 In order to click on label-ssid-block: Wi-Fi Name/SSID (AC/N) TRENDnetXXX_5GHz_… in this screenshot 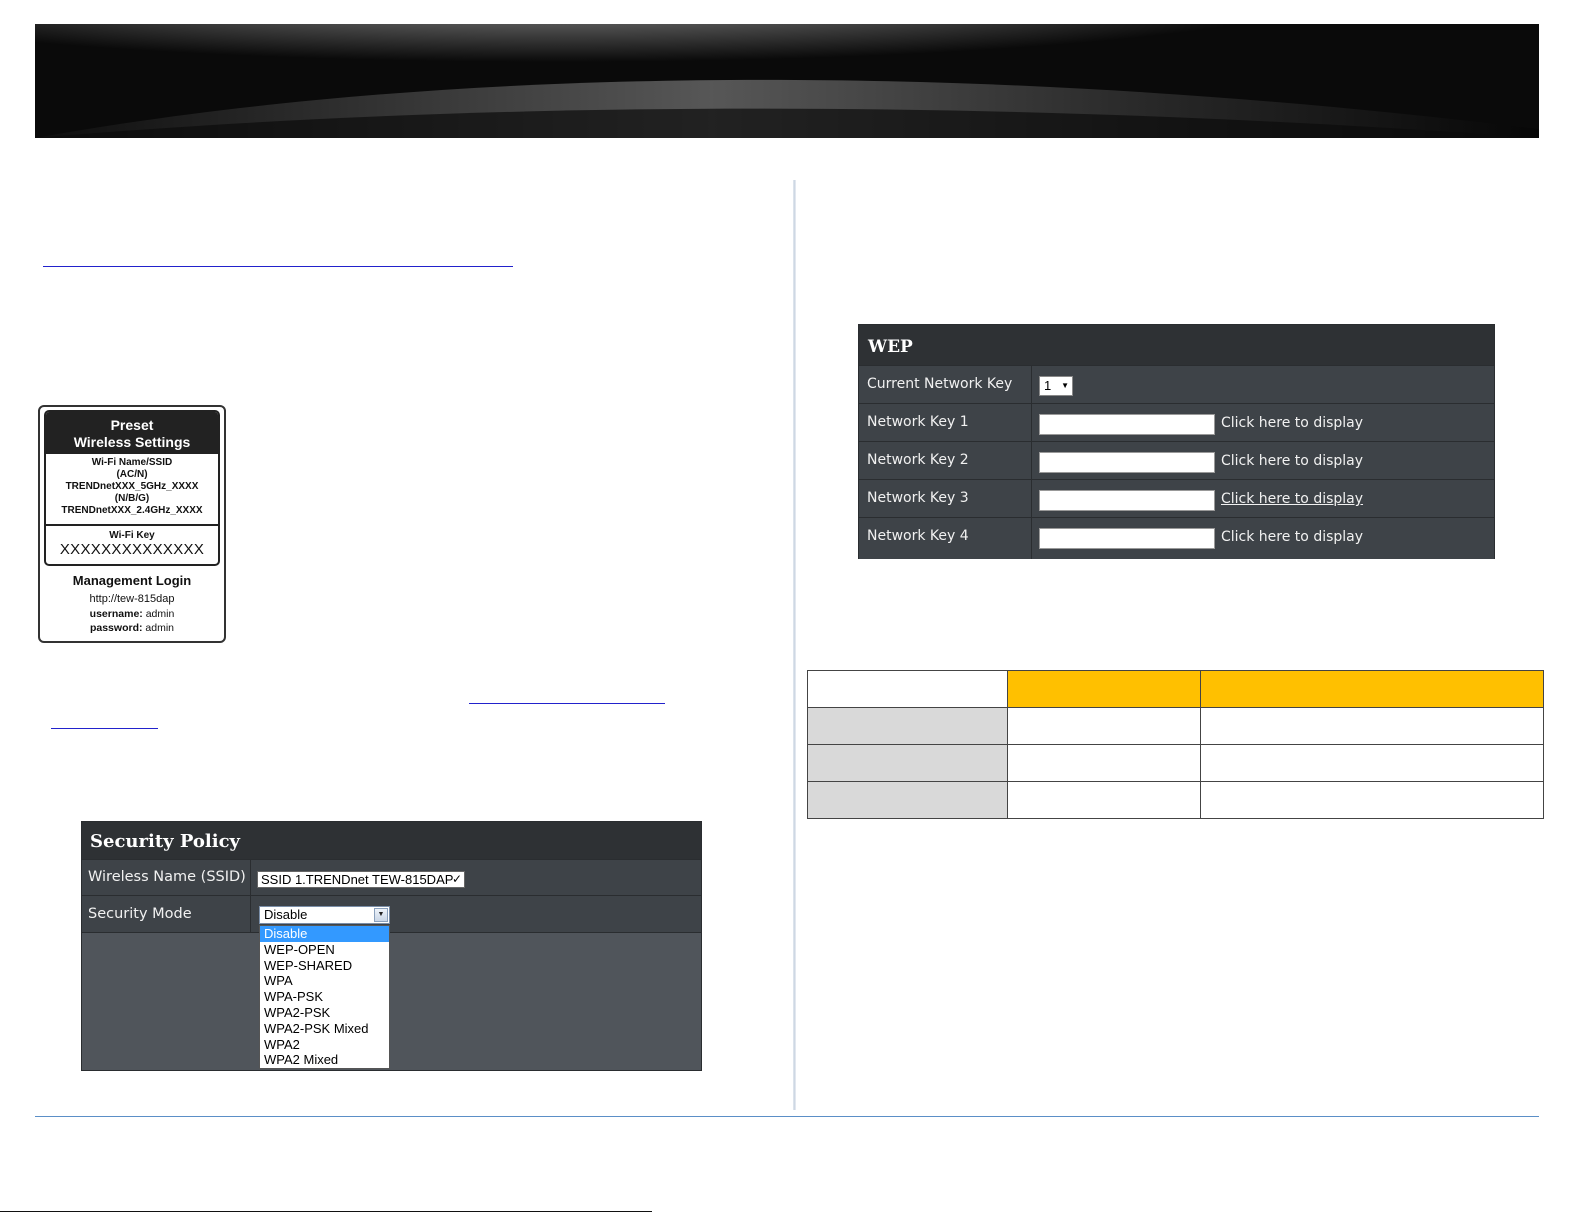, I will do `click(132, 490)`.